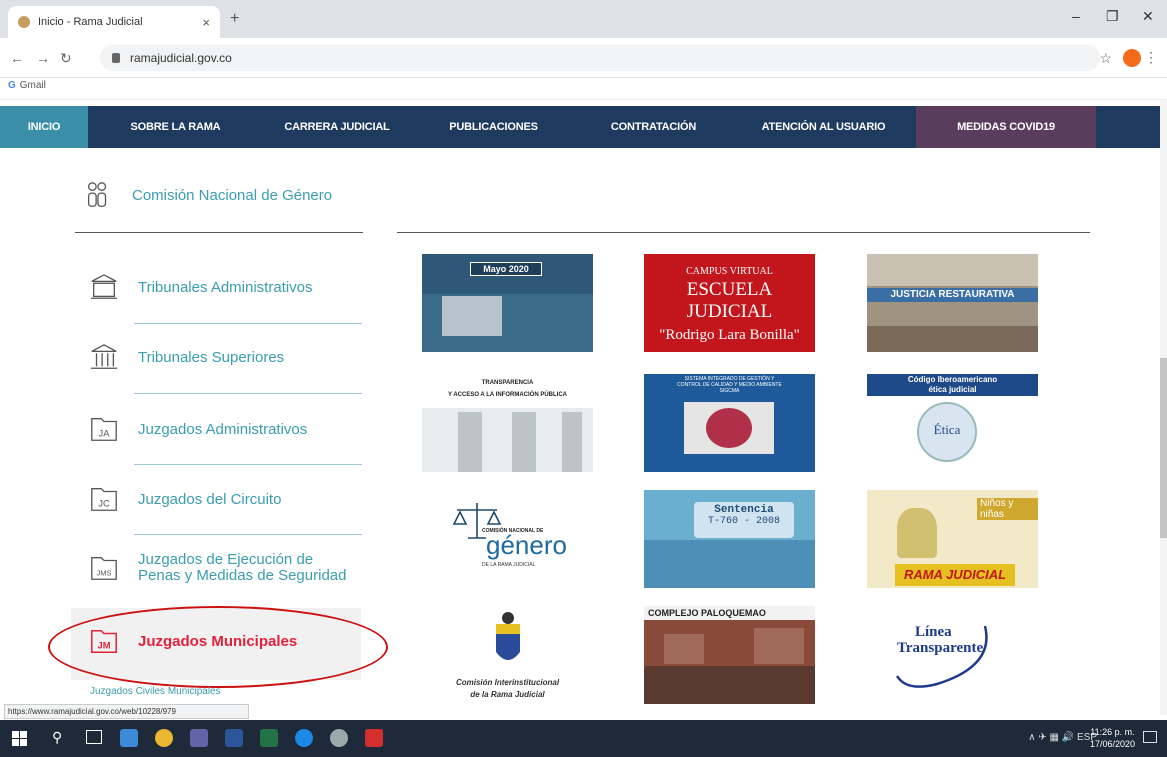 The image size is (1167, 757). Describe the element at coordinates (90, 22) in the screenshot. I see `tab-title: Inicio - Rama Judicial` at that location.